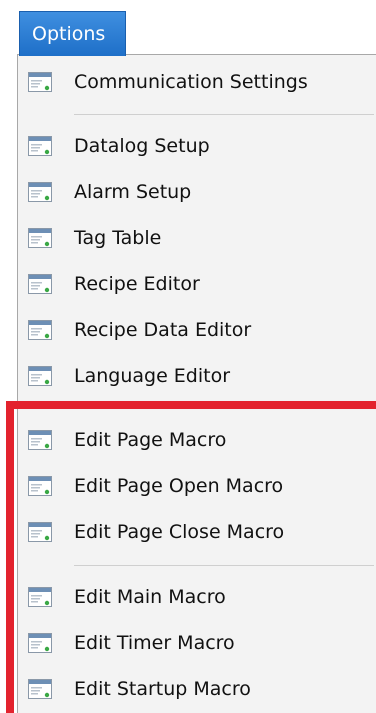  Describe the element at coordinates (179, 486) in the screenshot. I see `menu-item-label: Edit Page Open Macro` at that location.